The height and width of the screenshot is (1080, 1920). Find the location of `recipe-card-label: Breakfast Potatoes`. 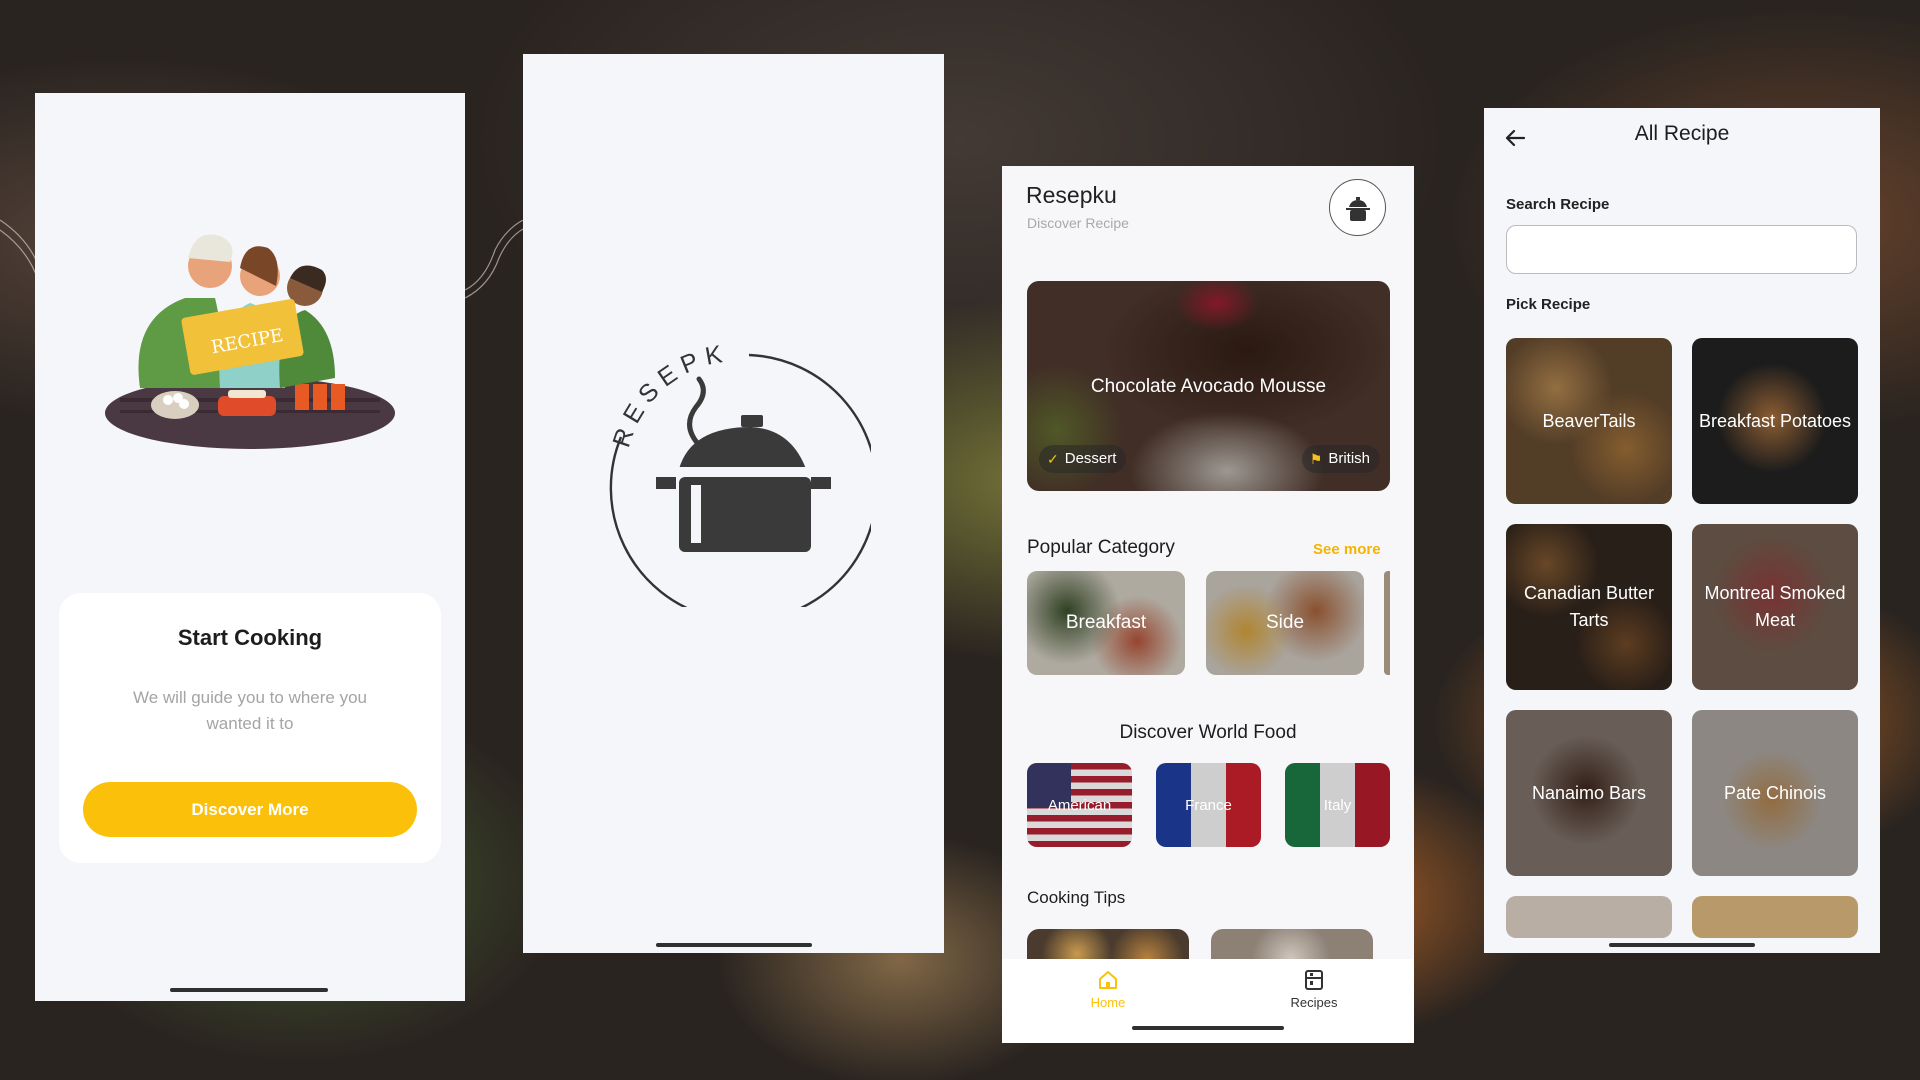

recipe-card-label: Breakfast Potatoes is located at coordinates (1775, 421).